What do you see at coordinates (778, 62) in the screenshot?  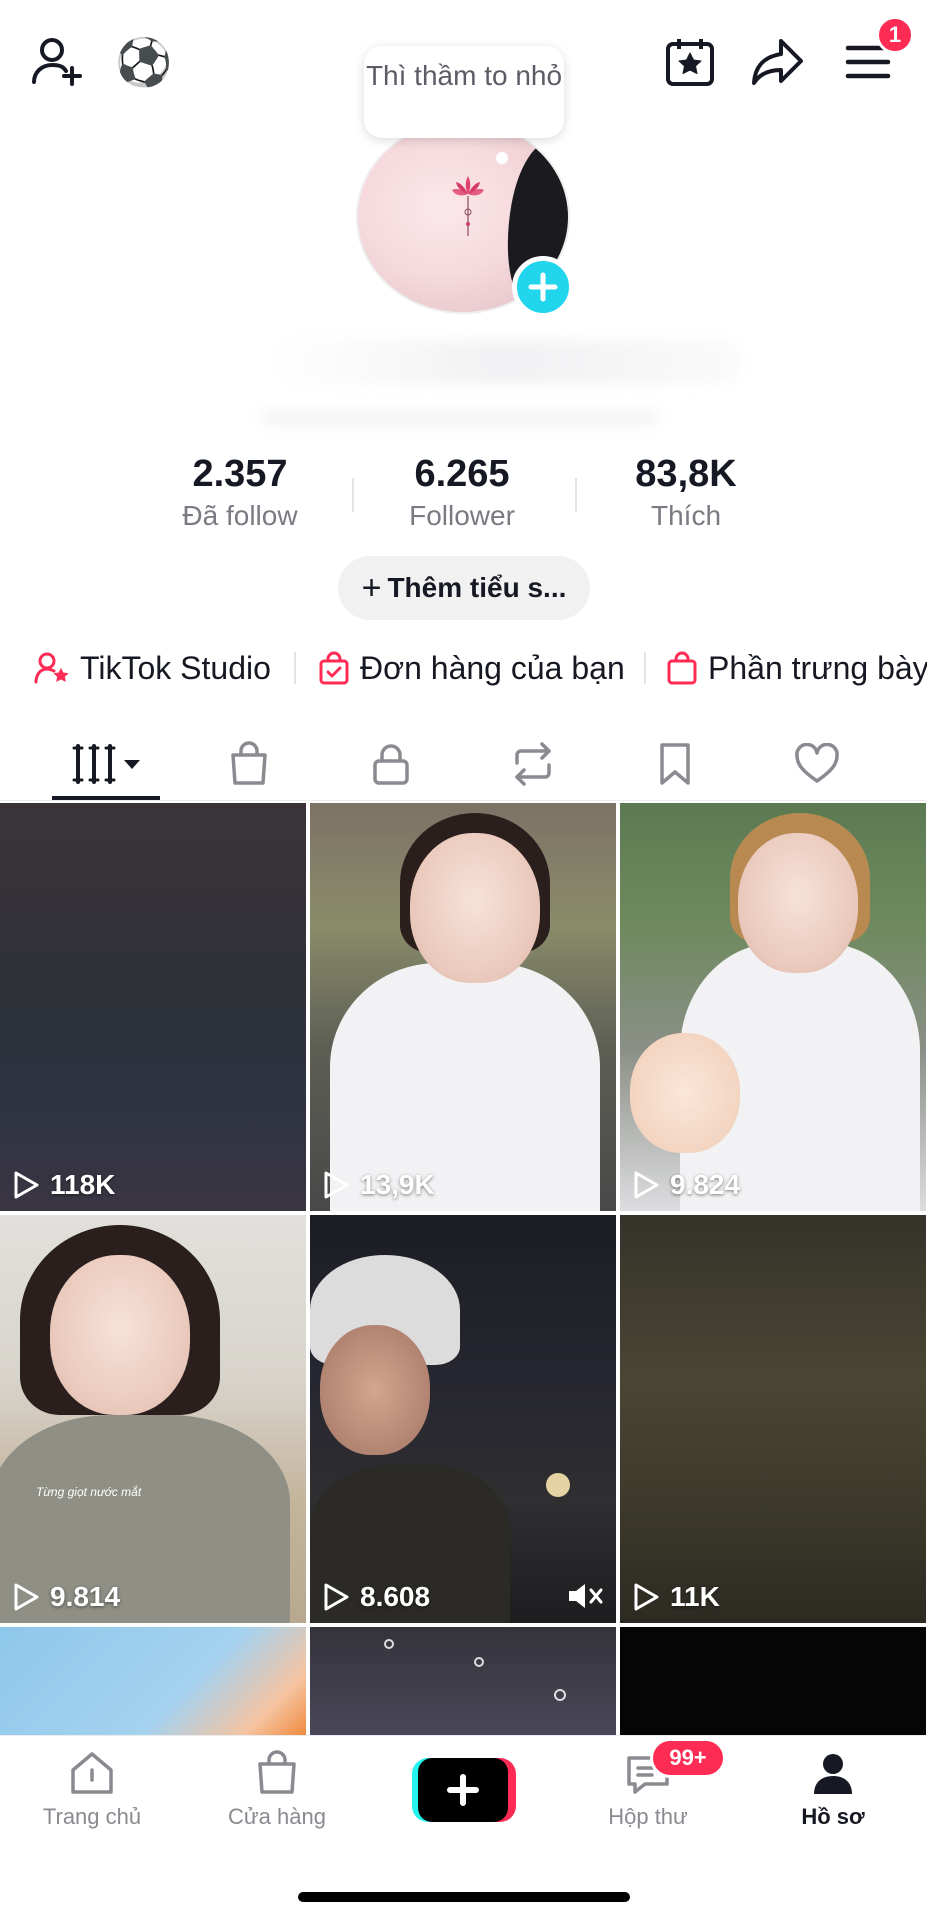 I see `share-icon` at bounding box center [778, 62].